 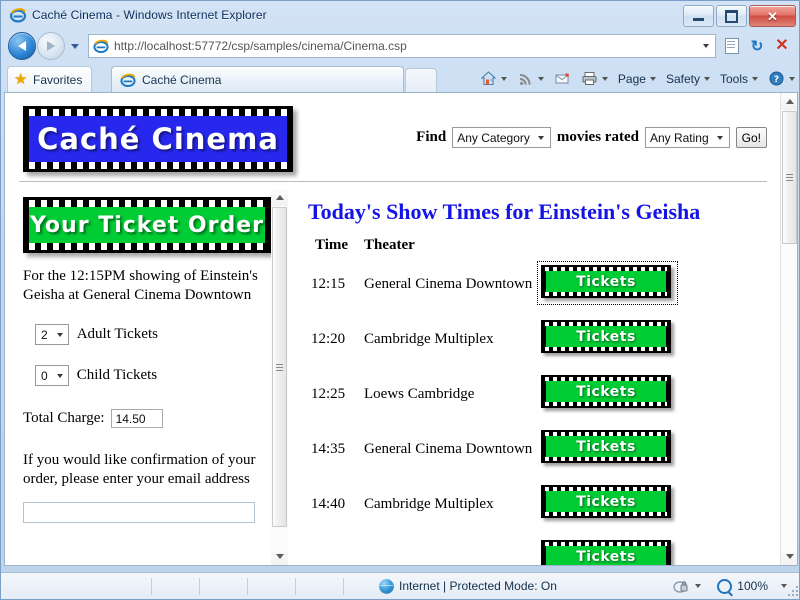 What do you see at coordinates (731, 16) in the screenshot?
I see `maximize-button` at bounding box center [731, 16].